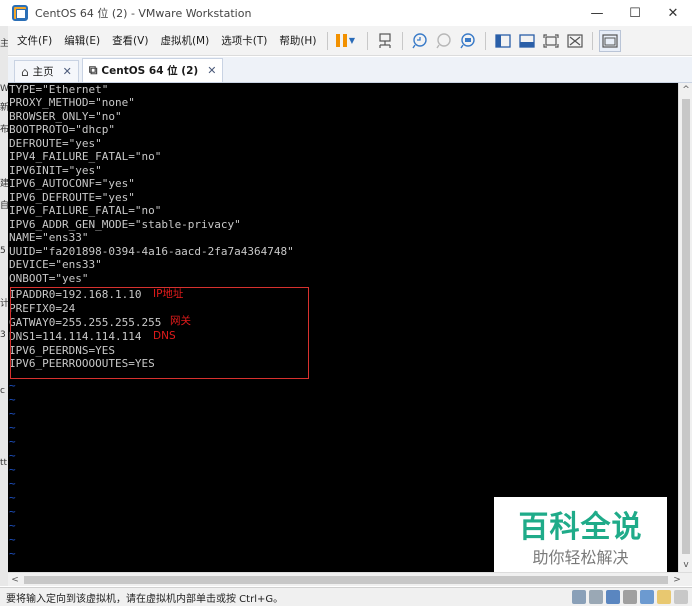  What do you see at coordinates (350, 70) in the screenshot?
I see `tab-bar: ⌂ 主页 ✕ ⧉ CentOS 64 位 (2) ✕` at bounding box center [350, 70].